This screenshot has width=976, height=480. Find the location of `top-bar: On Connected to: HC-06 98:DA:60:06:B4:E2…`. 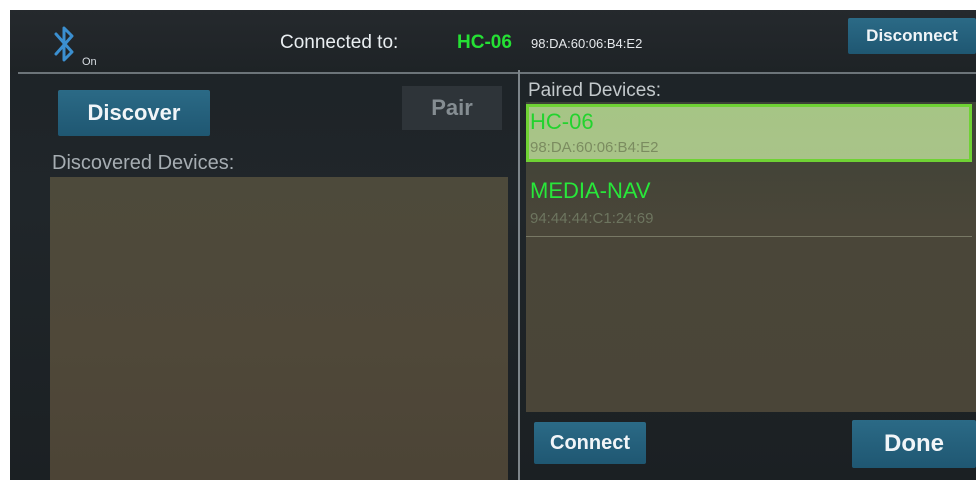

top-bar: On Connected to: HC-06 98:DA:60:06:B4:E2… is located at coordinates (493, 41).